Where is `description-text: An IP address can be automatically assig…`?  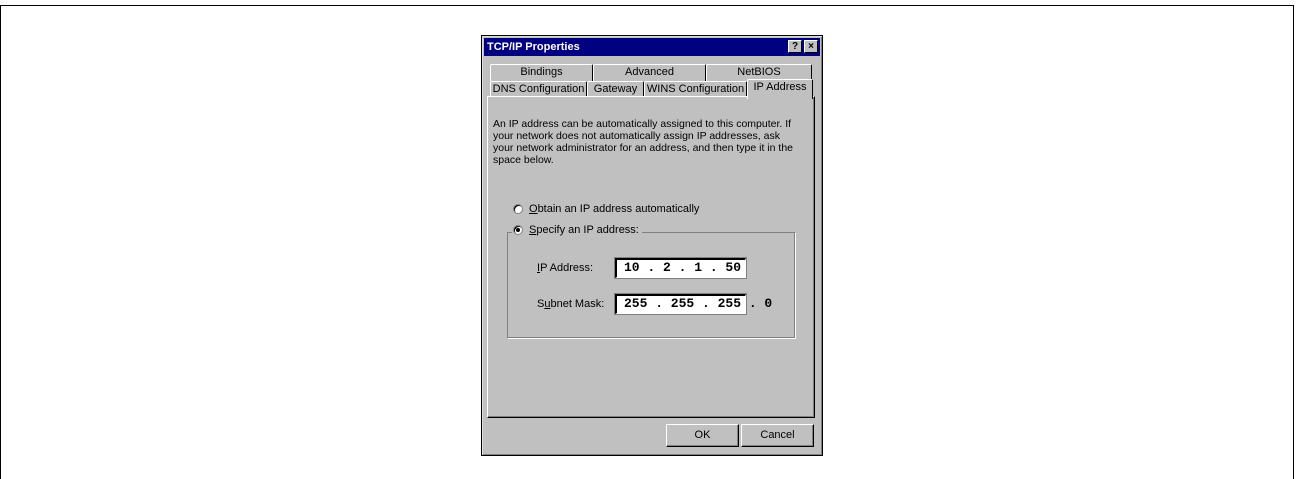 description-text: An IP address can be automatically assig… is located at coordinates (643, 142).